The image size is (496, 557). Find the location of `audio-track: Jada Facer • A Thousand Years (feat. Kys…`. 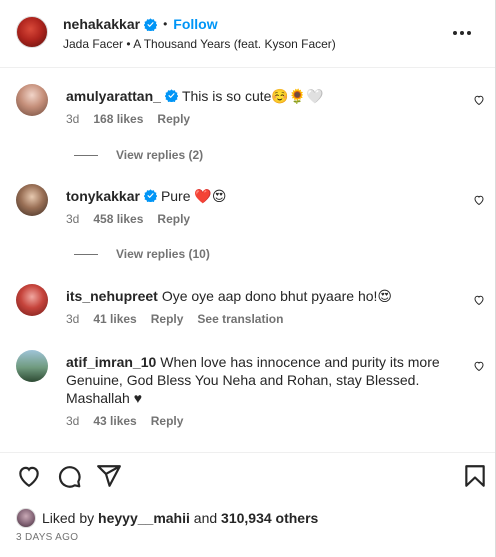

audio-track: Jada Facer • A Thousand Years (feat. Kys… is located at coordinates (199, 44).